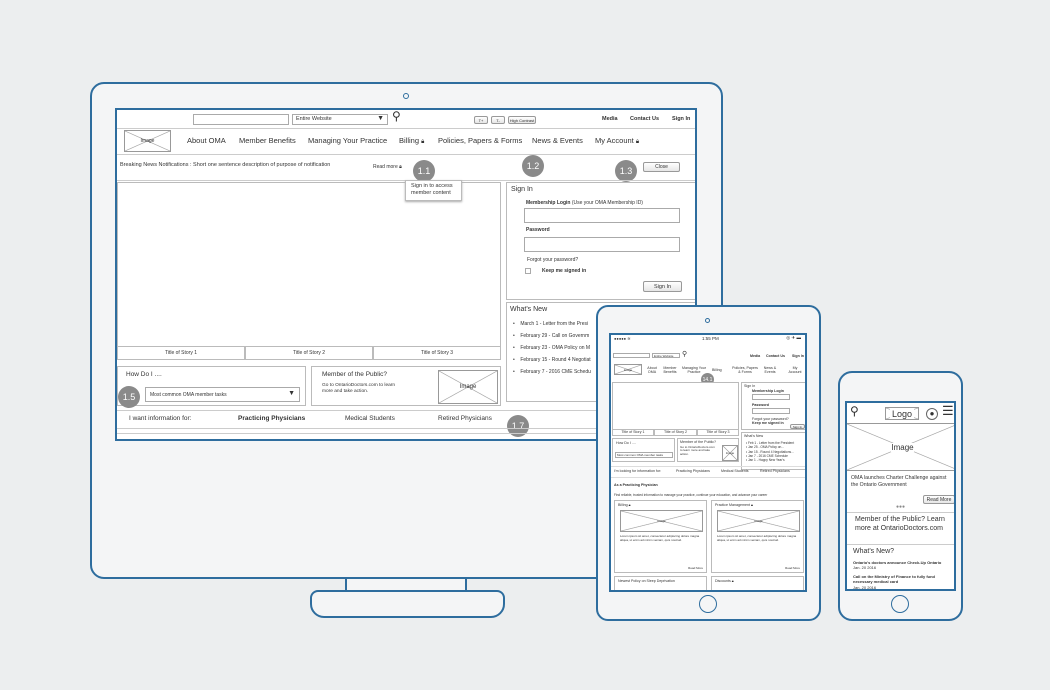 The width and height of the screenshot is (1050, 690). What do you see at coordinates (717, 370) in the screenshot?
I see `nav-billing: Billing` at bounding box center [717, 370].